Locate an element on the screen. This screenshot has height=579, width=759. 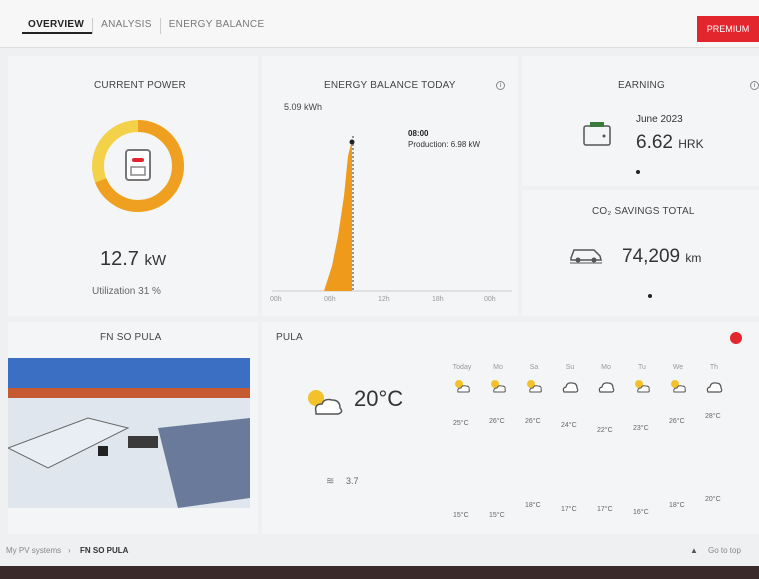
wind-icon: ≋ is located at coordinates (330, 481).